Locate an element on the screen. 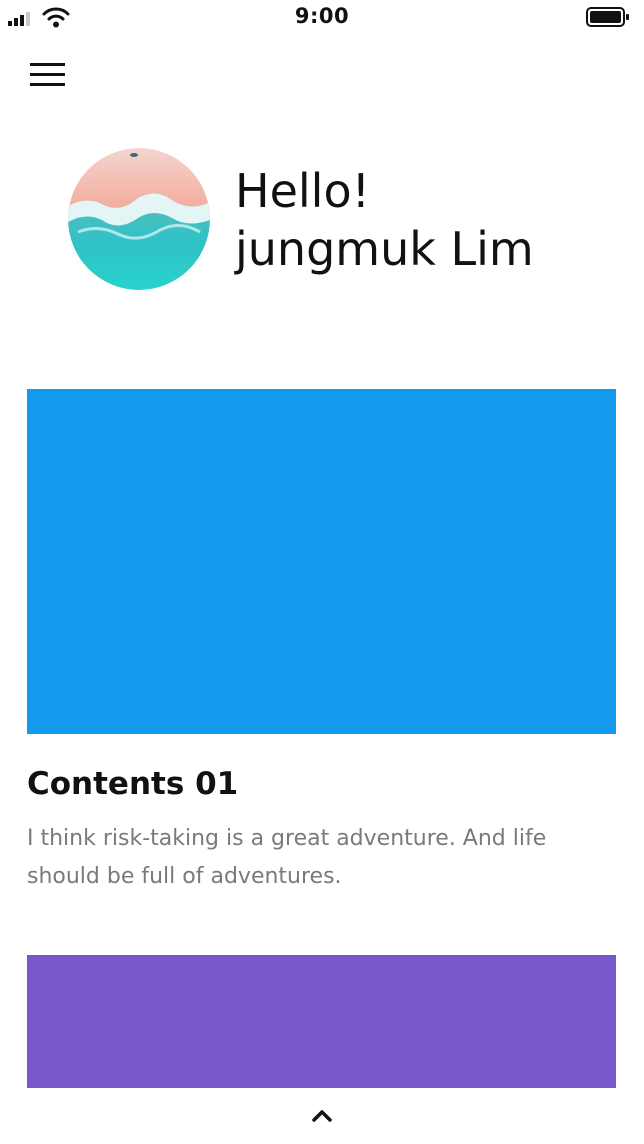 This screenshot has width=644, height=1144. menu-button is located at coordinates (48, 75).